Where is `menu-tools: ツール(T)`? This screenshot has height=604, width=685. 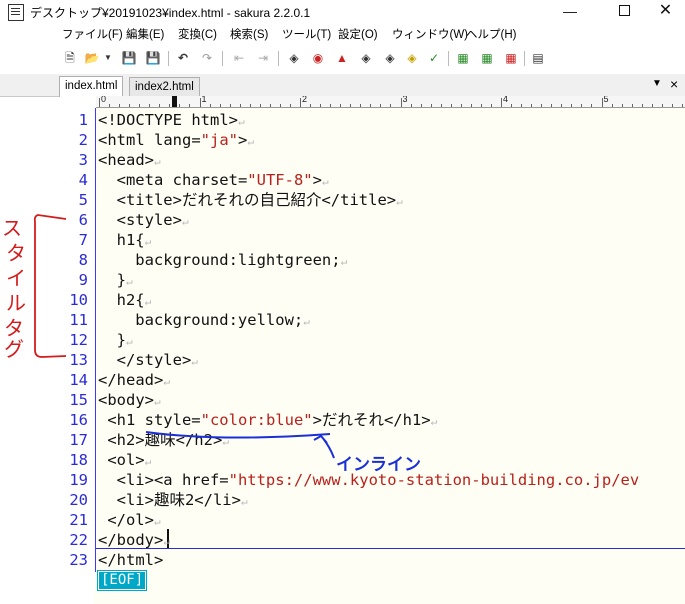
menu-tools: ツール(T) is located at coordinates (306, 35).